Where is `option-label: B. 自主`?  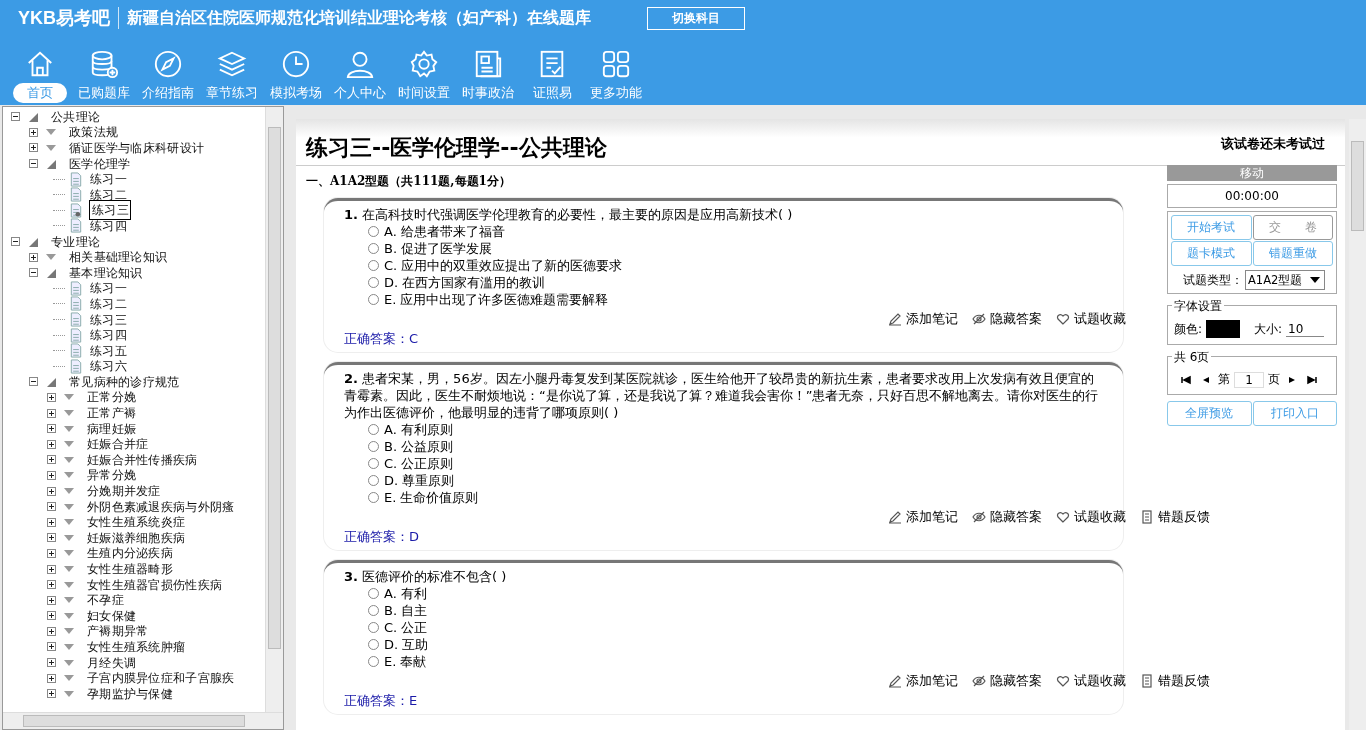 option-label: B. 自主 is located at coordinates (406, 610).